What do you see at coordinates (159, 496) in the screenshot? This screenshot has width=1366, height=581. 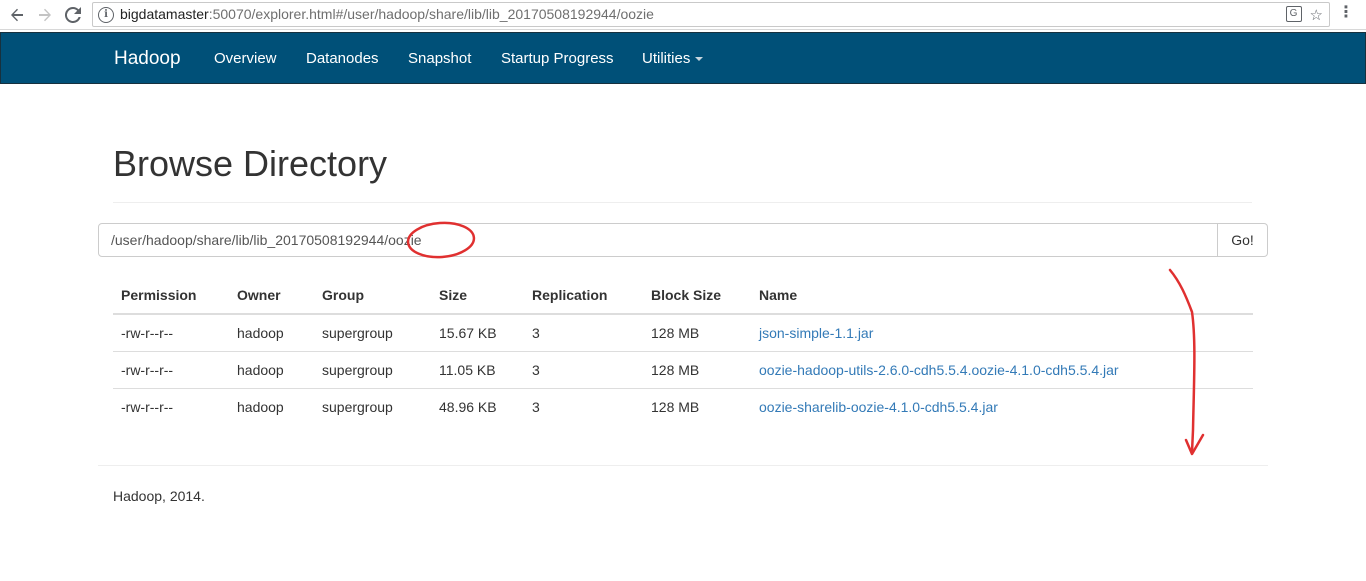 I see `footer-text: Hadoop, 2014.` at bounding box center [159, 496].